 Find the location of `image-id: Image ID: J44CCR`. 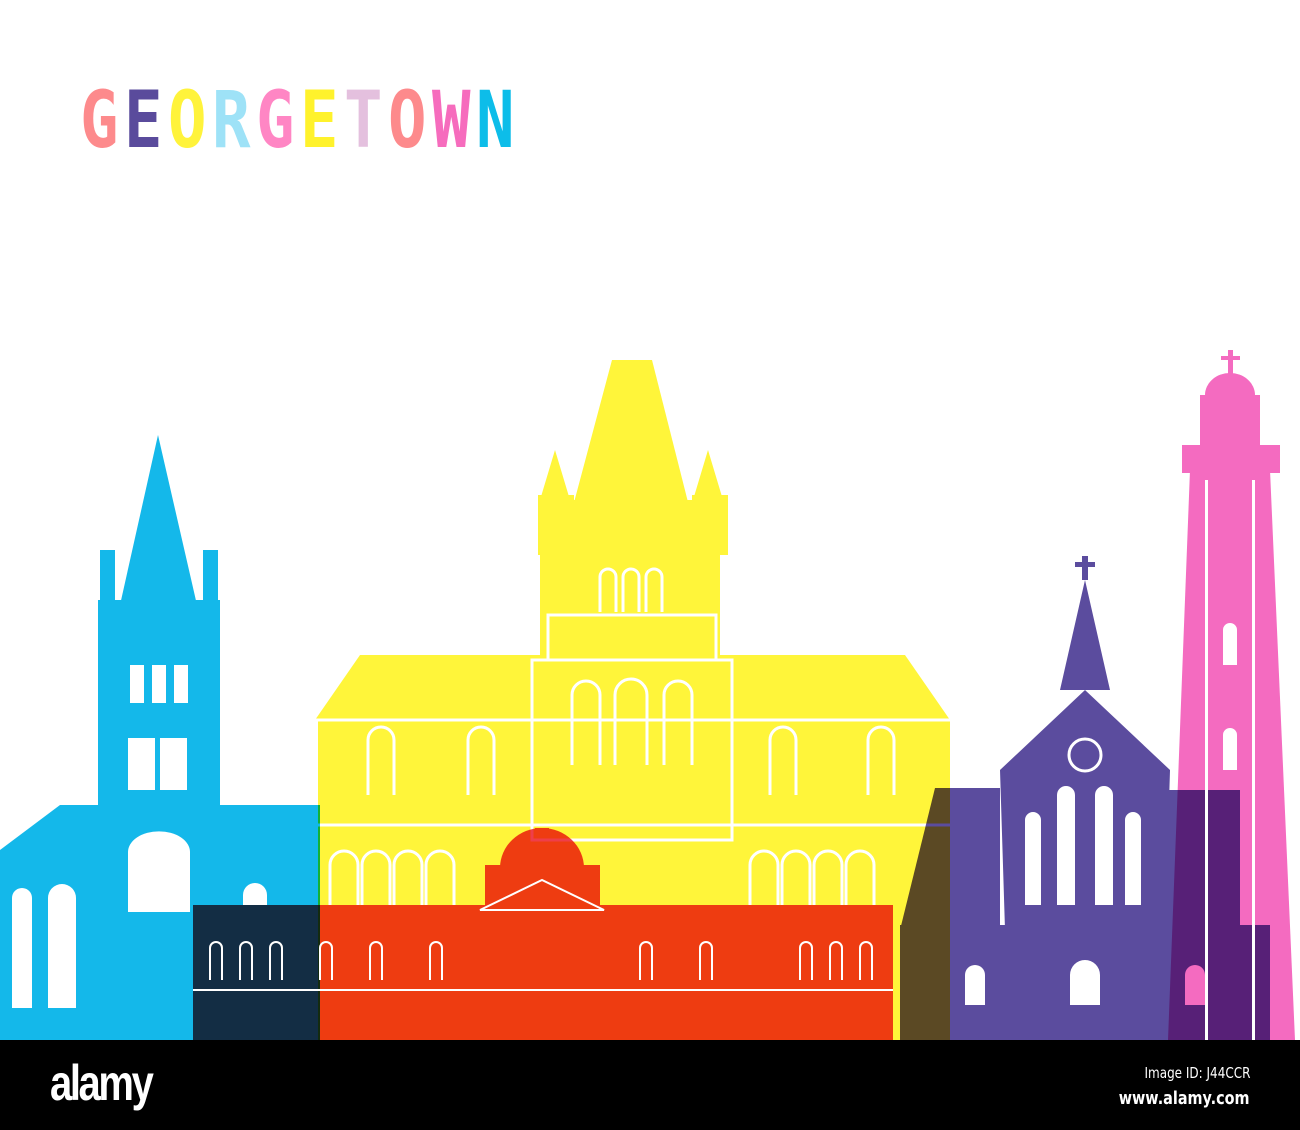

image-id: Image ID: J44CCR is located at coordinates (1197, 1073).